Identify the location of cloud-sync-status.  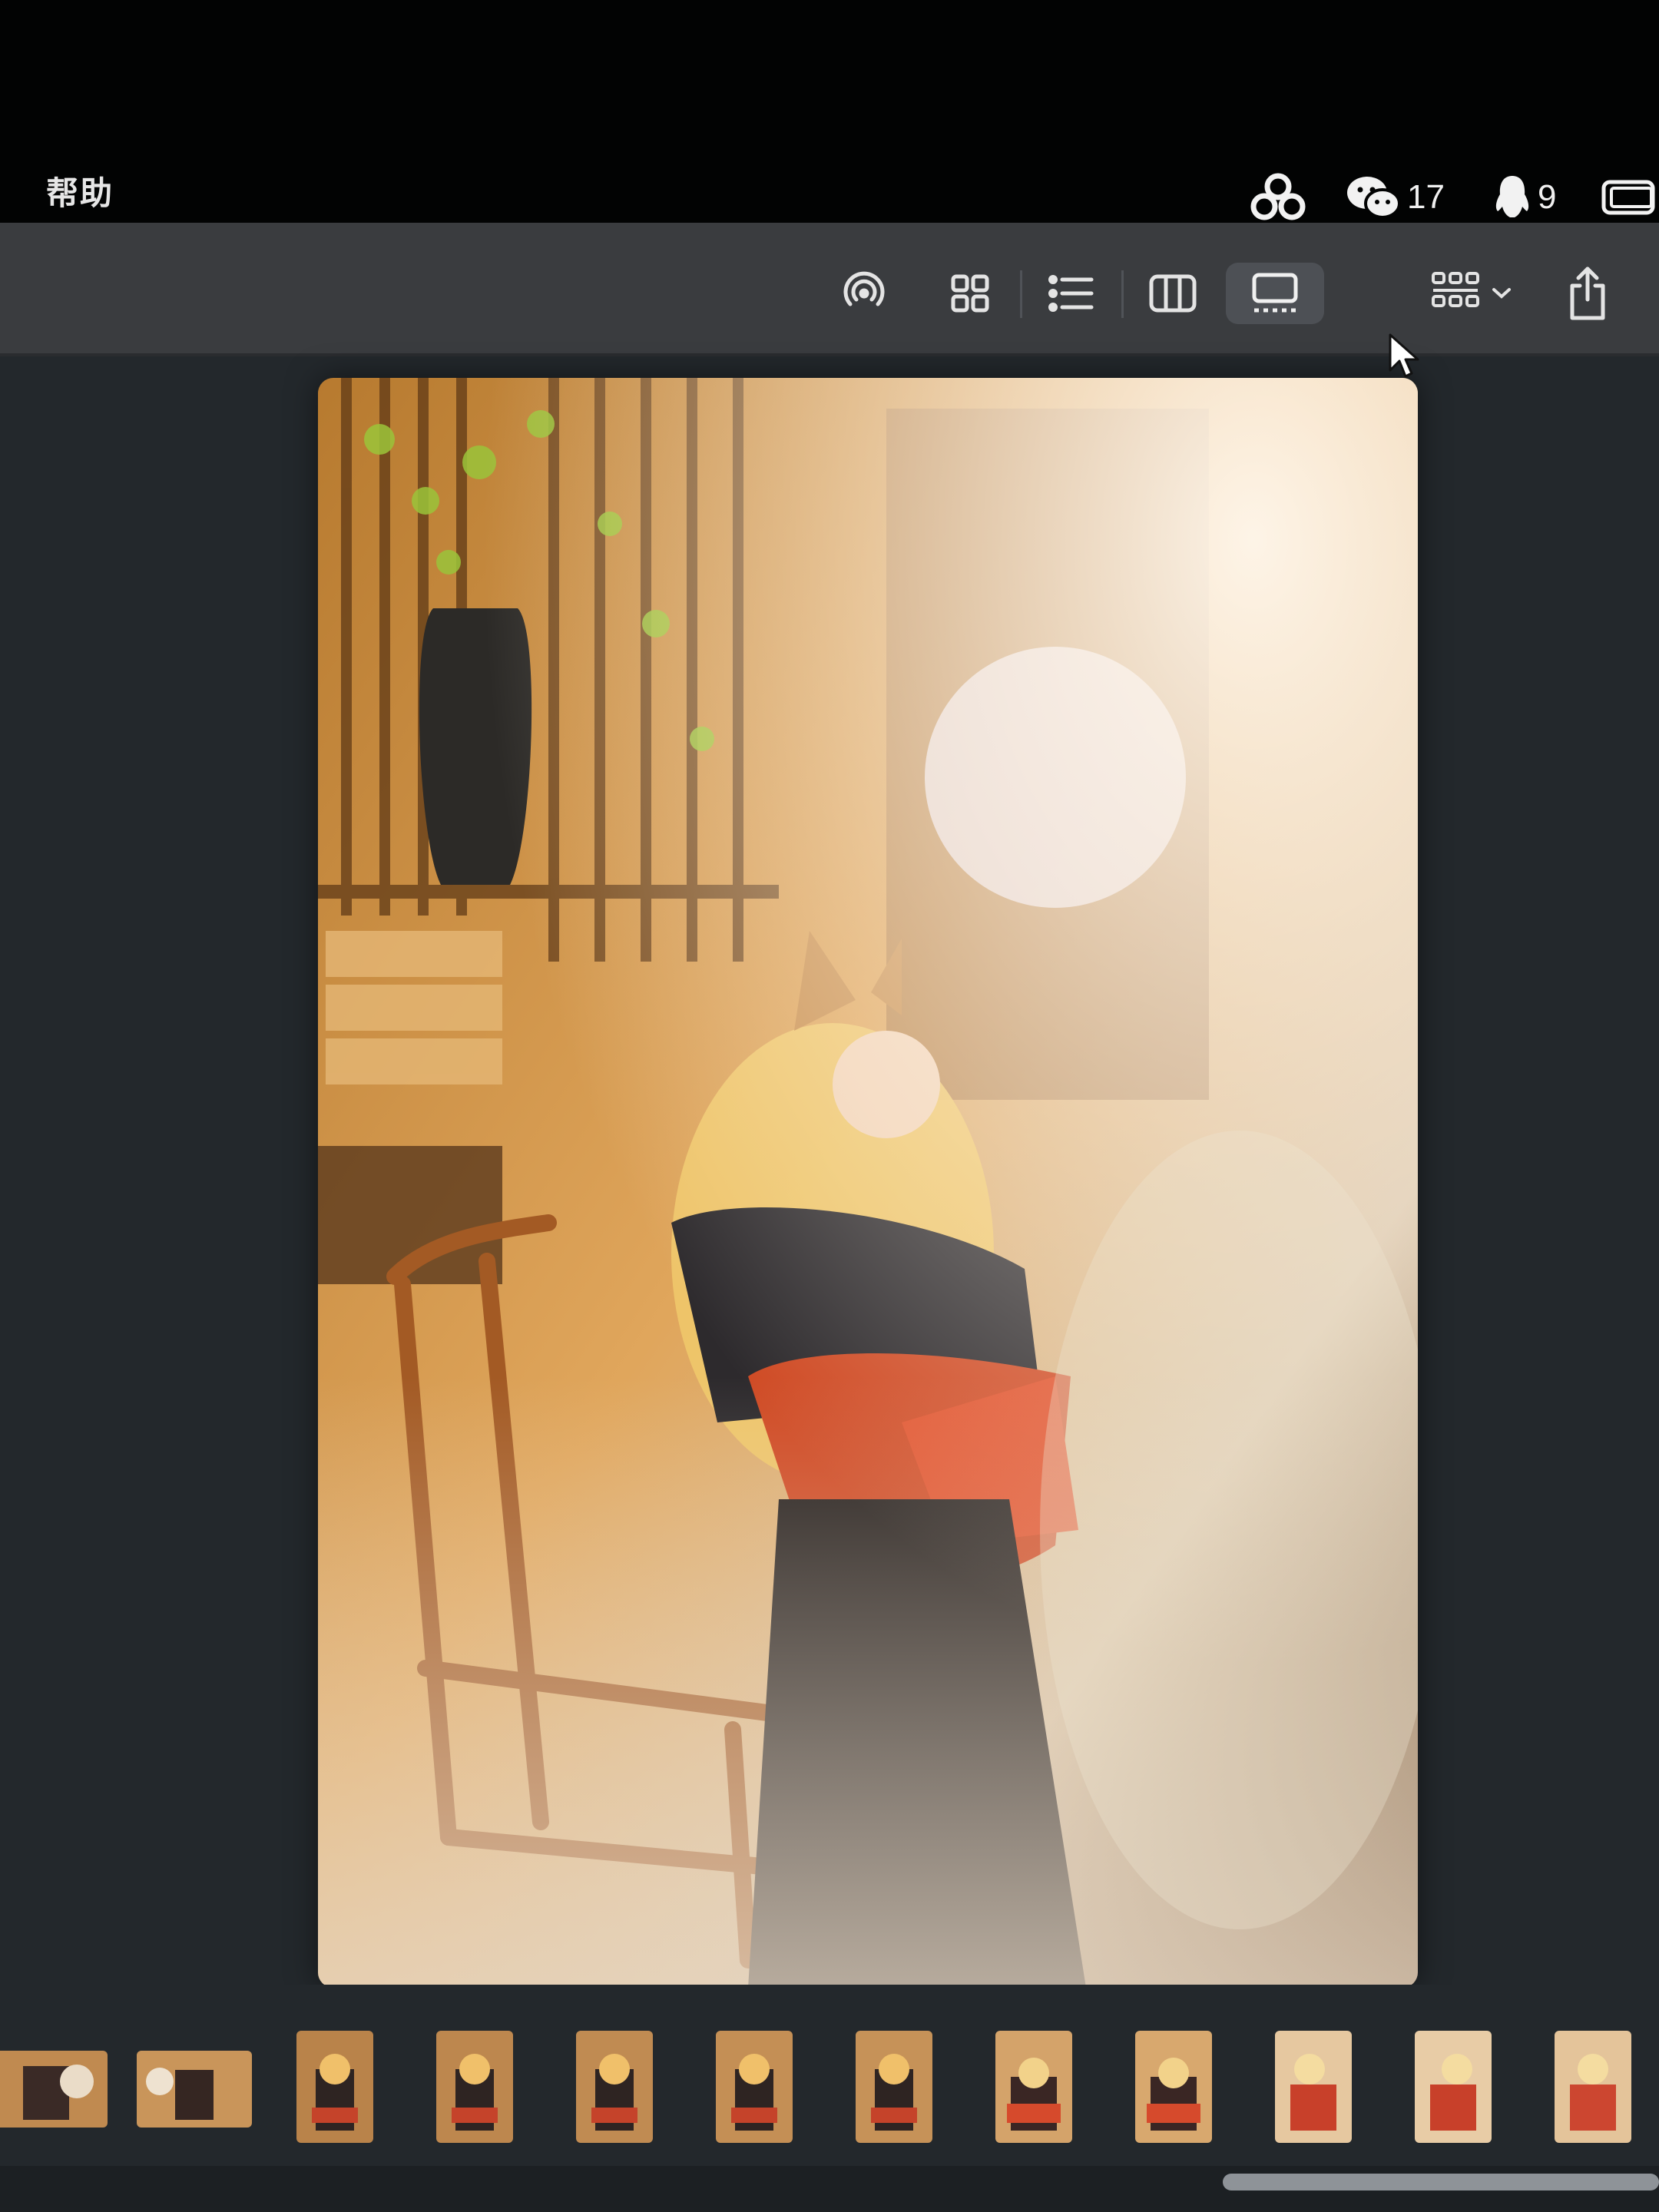
(1278, 198).